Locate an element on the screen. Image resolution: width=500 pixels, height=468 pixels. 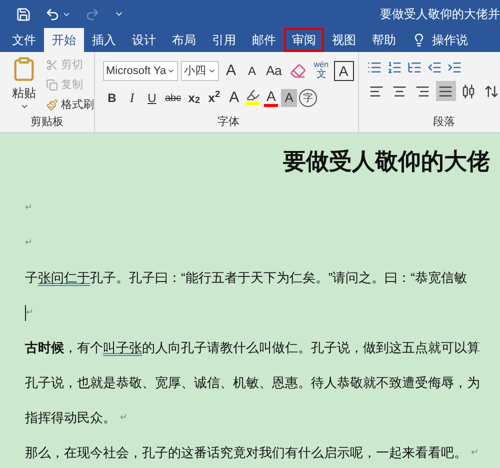
paragraph-text: 古时候，有个叫子张的人向孔子请教什么叫做仁。孔子说，做到这五点就可以算 is located at coordinates (252, 347).